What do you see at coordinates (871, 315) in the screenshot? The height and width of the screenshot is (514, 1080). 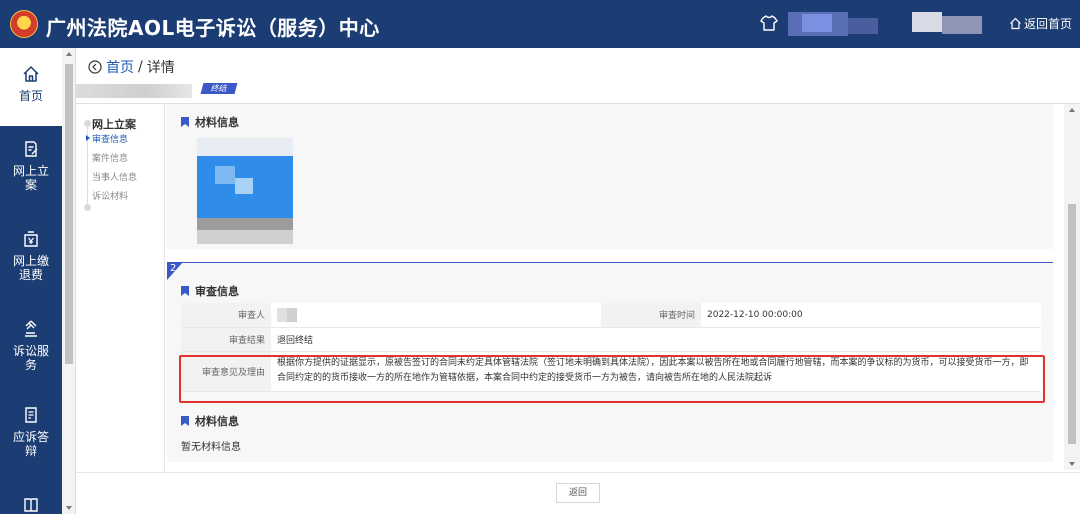 I see `review-time-value: 2022-12-10 00:00:00` at bounding box center [871, 315].